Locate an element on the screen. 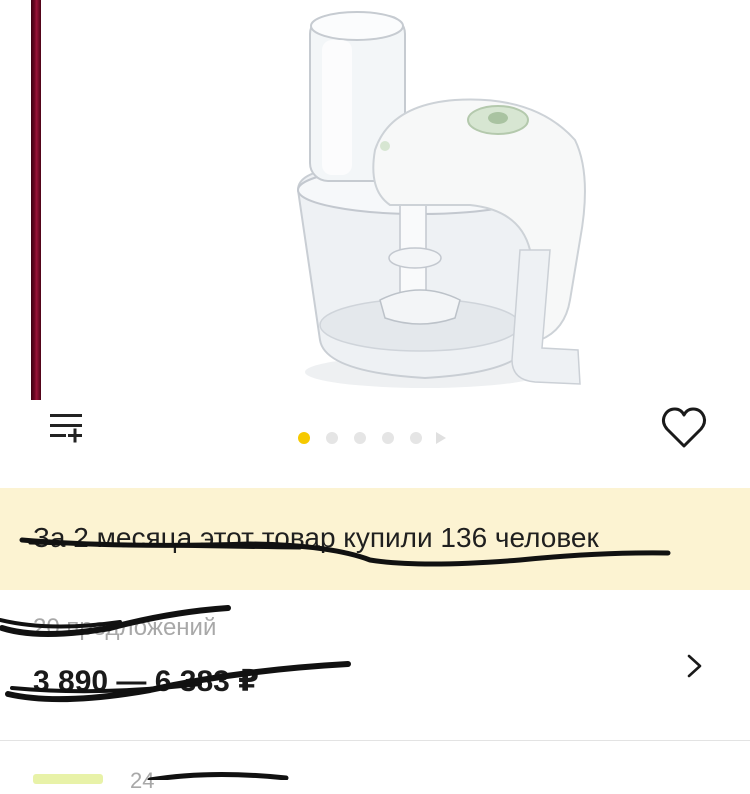 The height and width of the screenshot is (794, 750). next-item-text: 24 is located at coordinates (142, 780).